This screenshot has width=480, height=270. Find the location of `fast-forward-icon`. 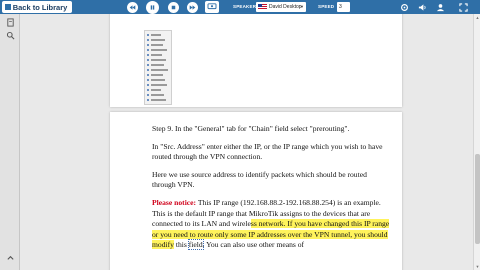

fast-forward-icon is located at coordinates (192, 7).